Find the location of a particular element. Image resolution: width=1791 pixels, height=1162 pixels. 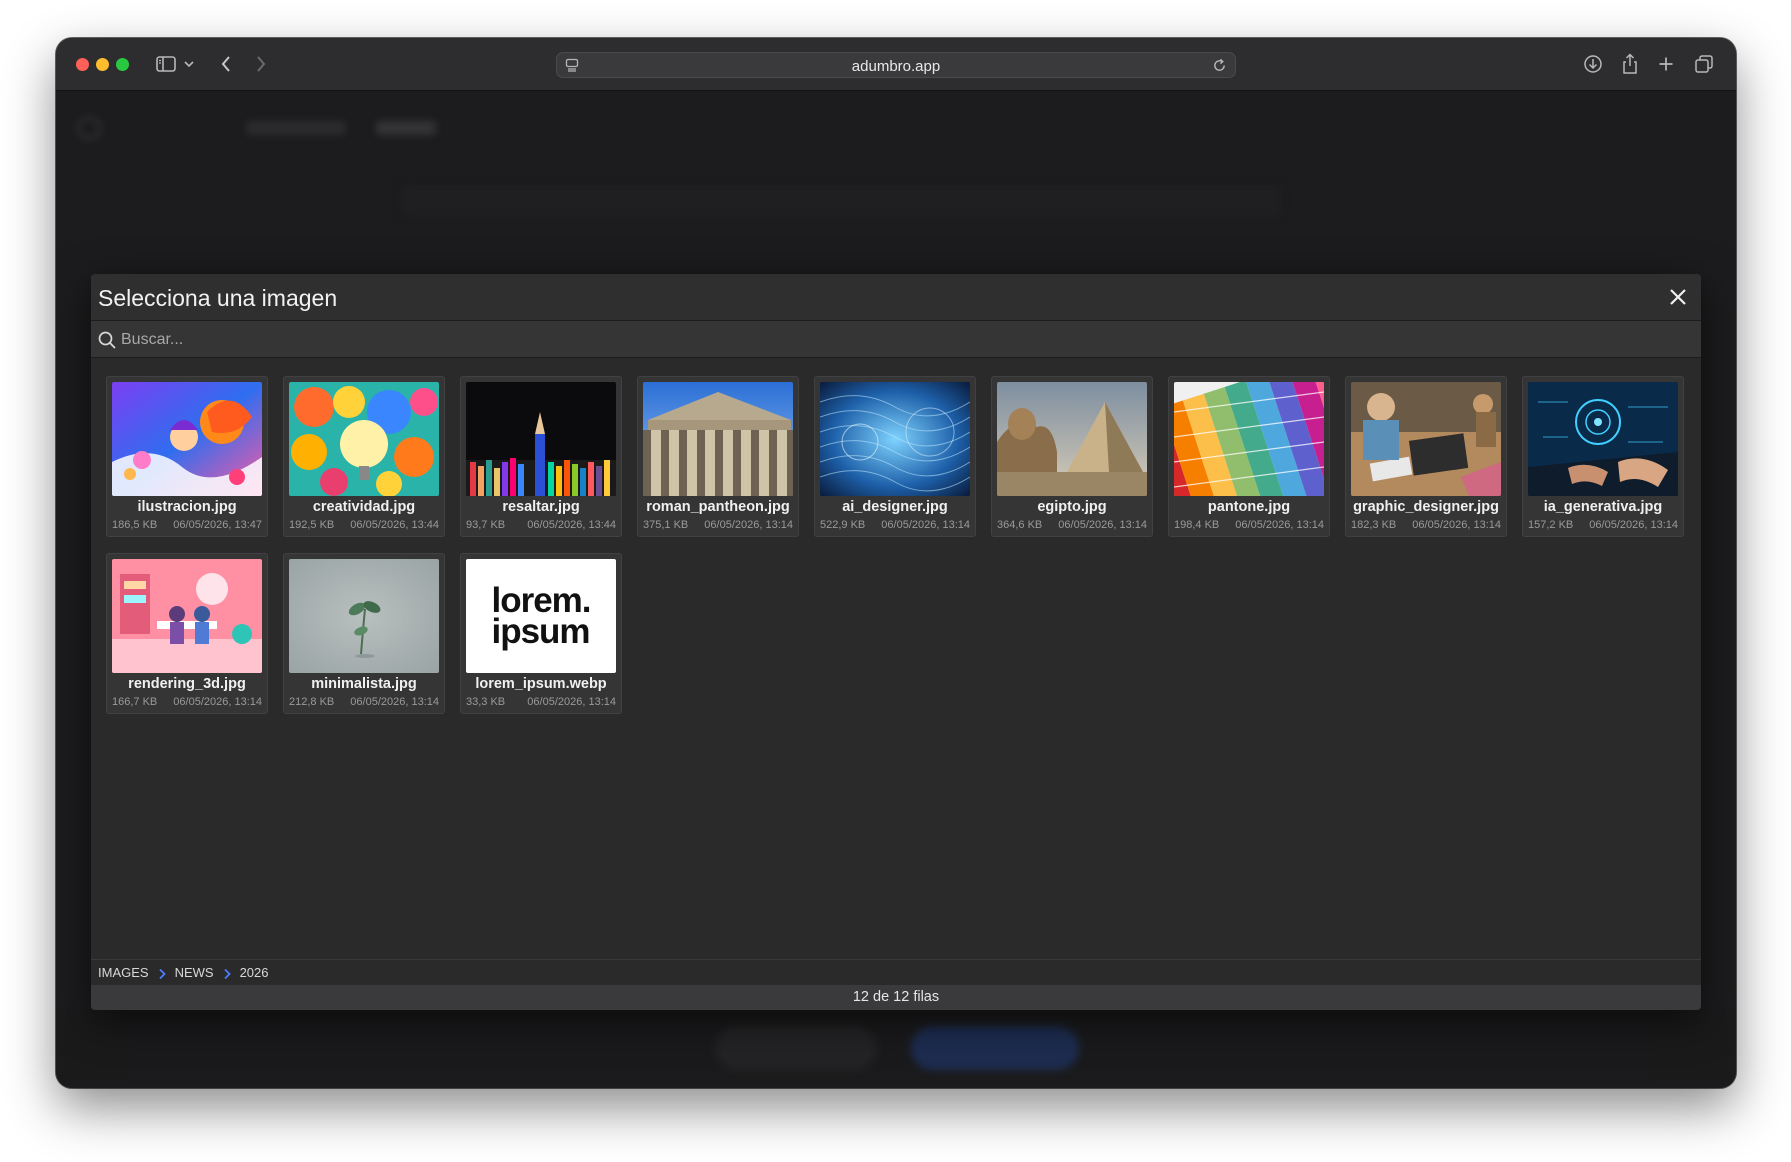

image-thumbnail-ai-designer is located at coordinates (895, 439).